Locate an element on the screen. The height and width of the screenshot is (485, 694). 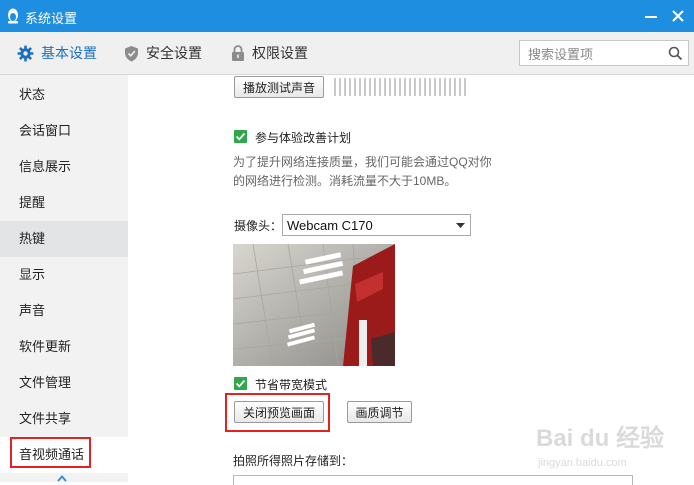
sidebar-item-display: 显示 is located at coordinates (64, 275).